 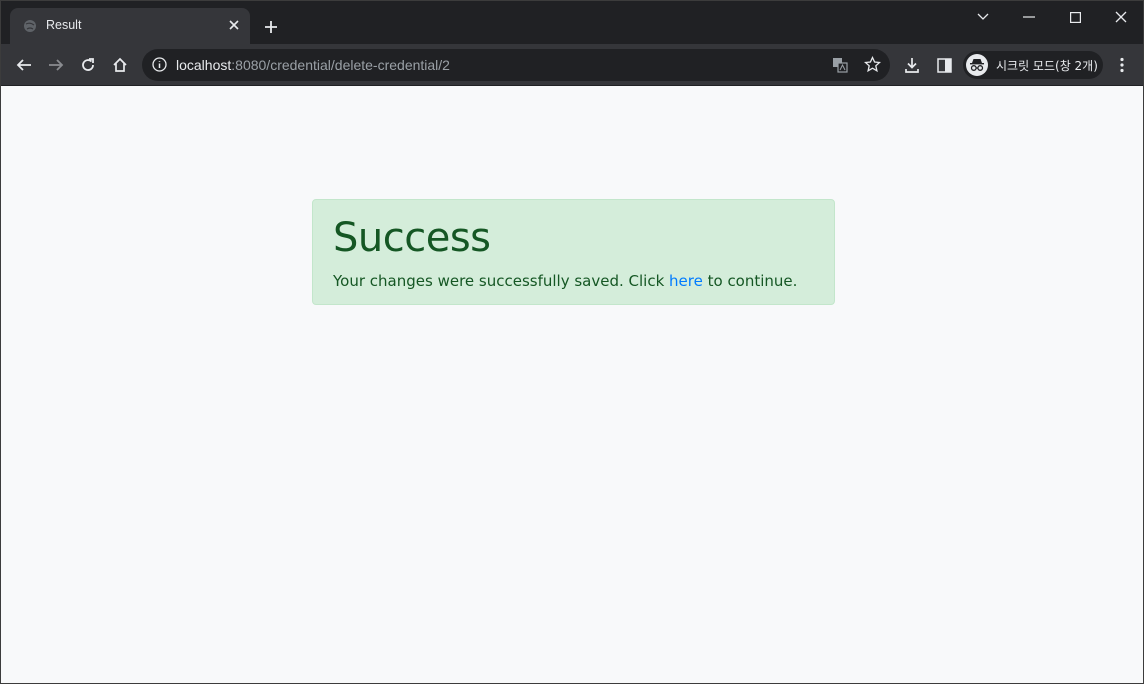 I want to click on downloads-button, so click(x=912, y=65).